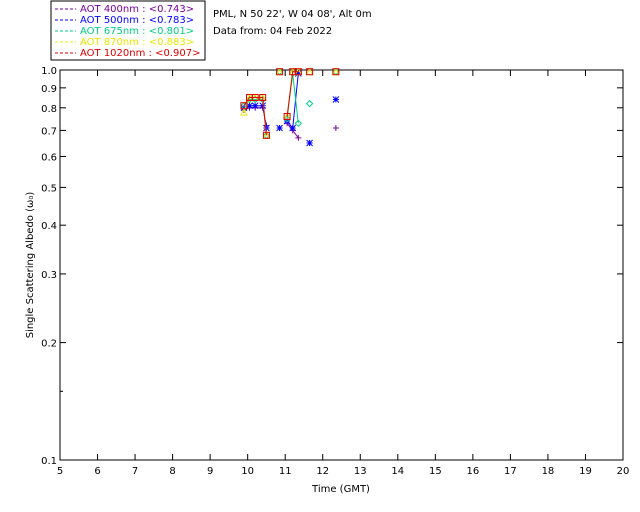  I want to click on x-axis-label: Time (GMT), so click(340, 489).